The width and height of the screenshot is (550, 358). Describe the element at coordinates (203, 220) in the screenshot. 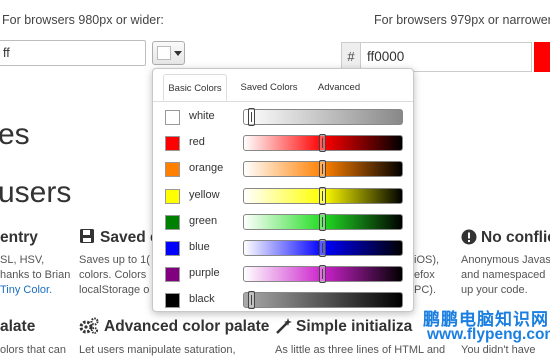

I see `color-name-green: green` at that location.